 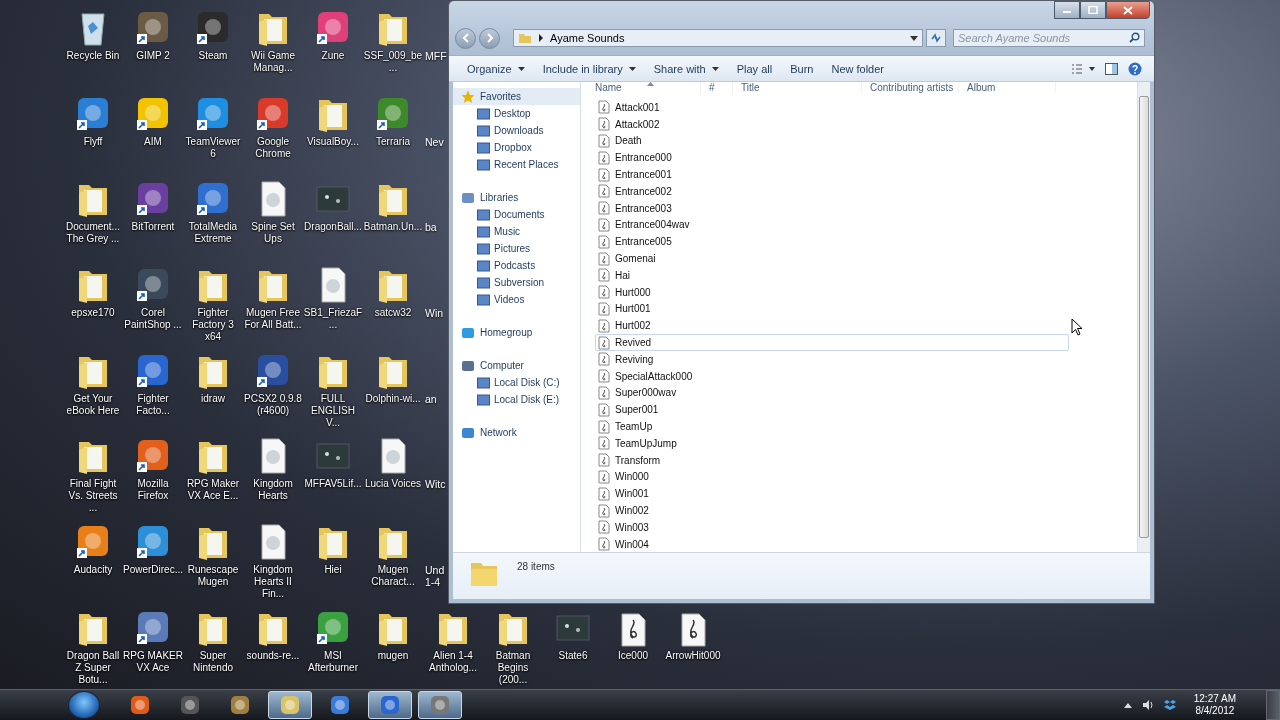 I want to click on scrollbar-thumb, so click(x=1144, y=317).